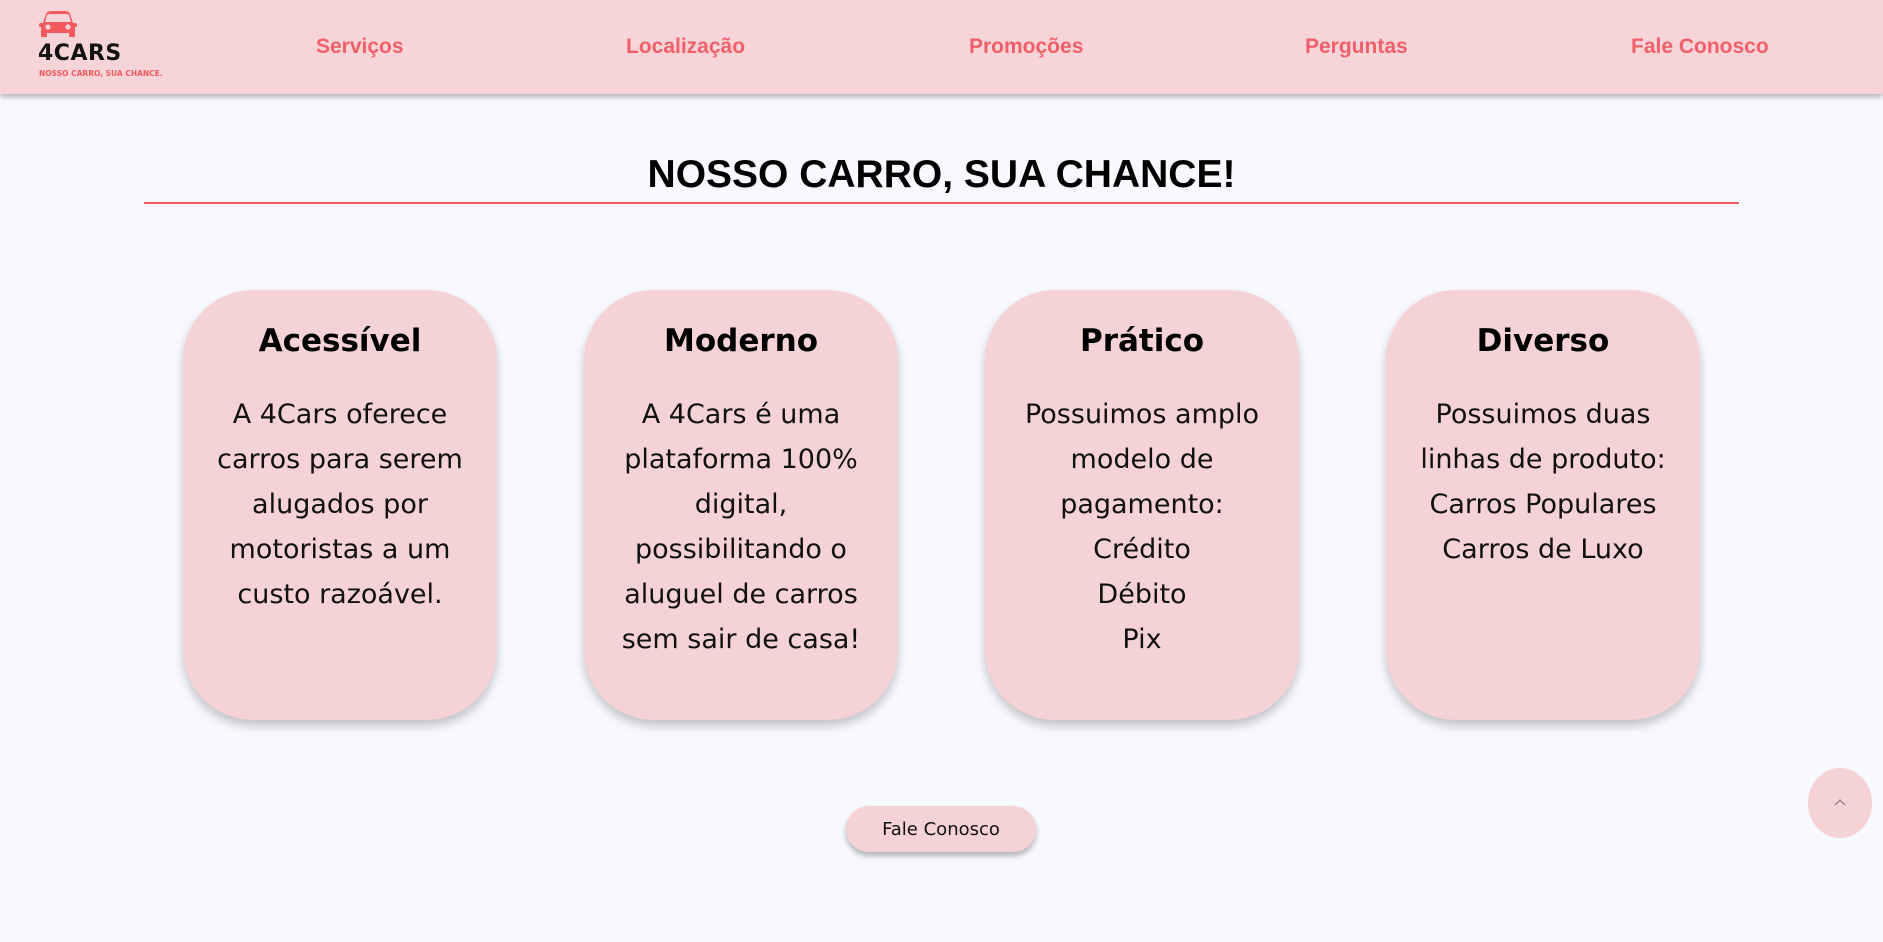 This screenshot has width=1883, height=942. I want to click on title-divider, so click(941, 203).